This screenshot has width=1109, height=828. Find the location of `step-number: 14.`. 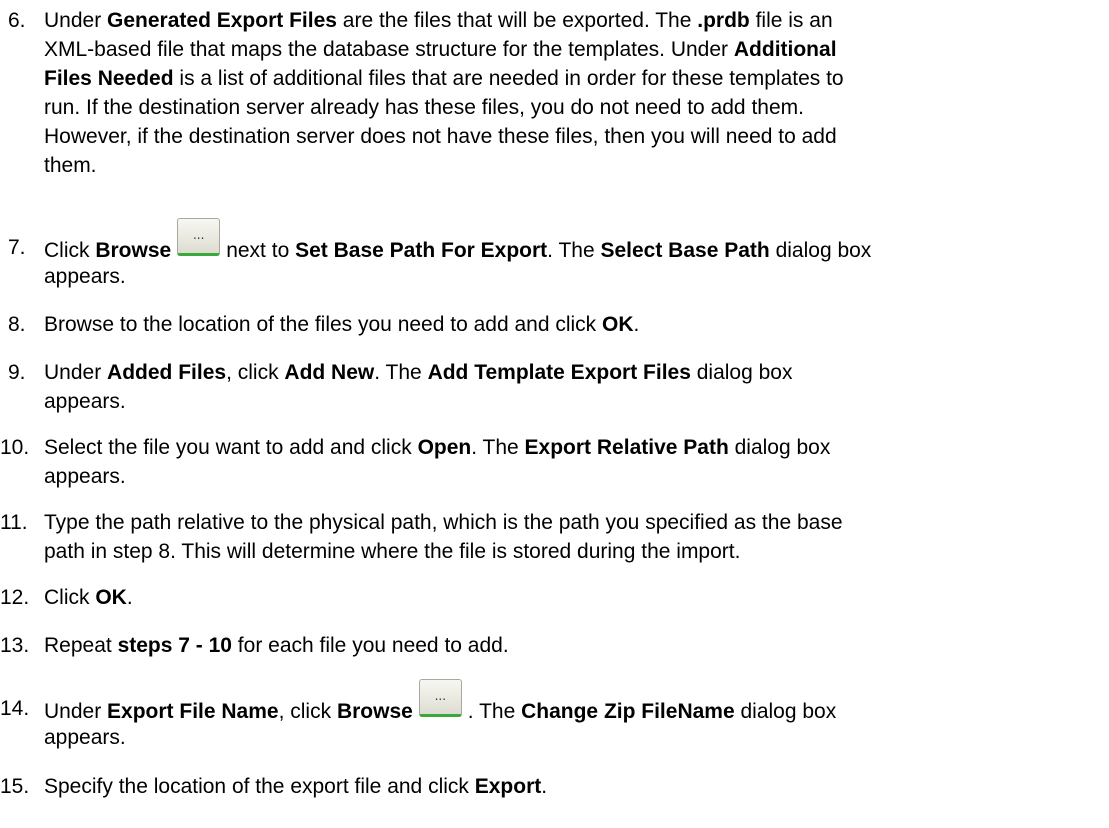

step-number: 14. is located at coordinates (15, 708).